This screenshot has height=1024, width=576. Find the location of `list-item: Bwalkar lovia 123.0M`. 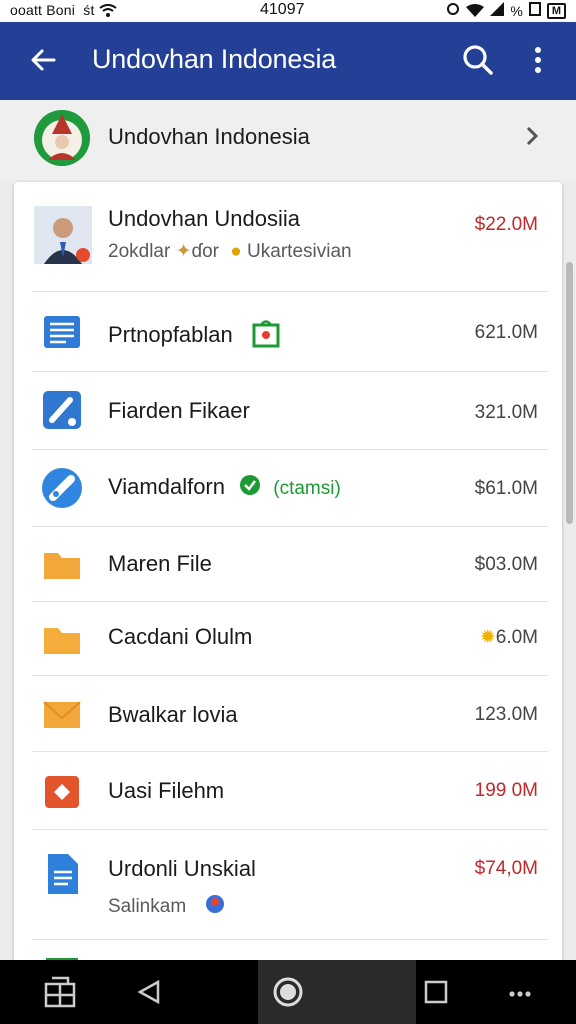

list-item: Bwalkar lovia 123.0M is located at coordinates (288, 714).